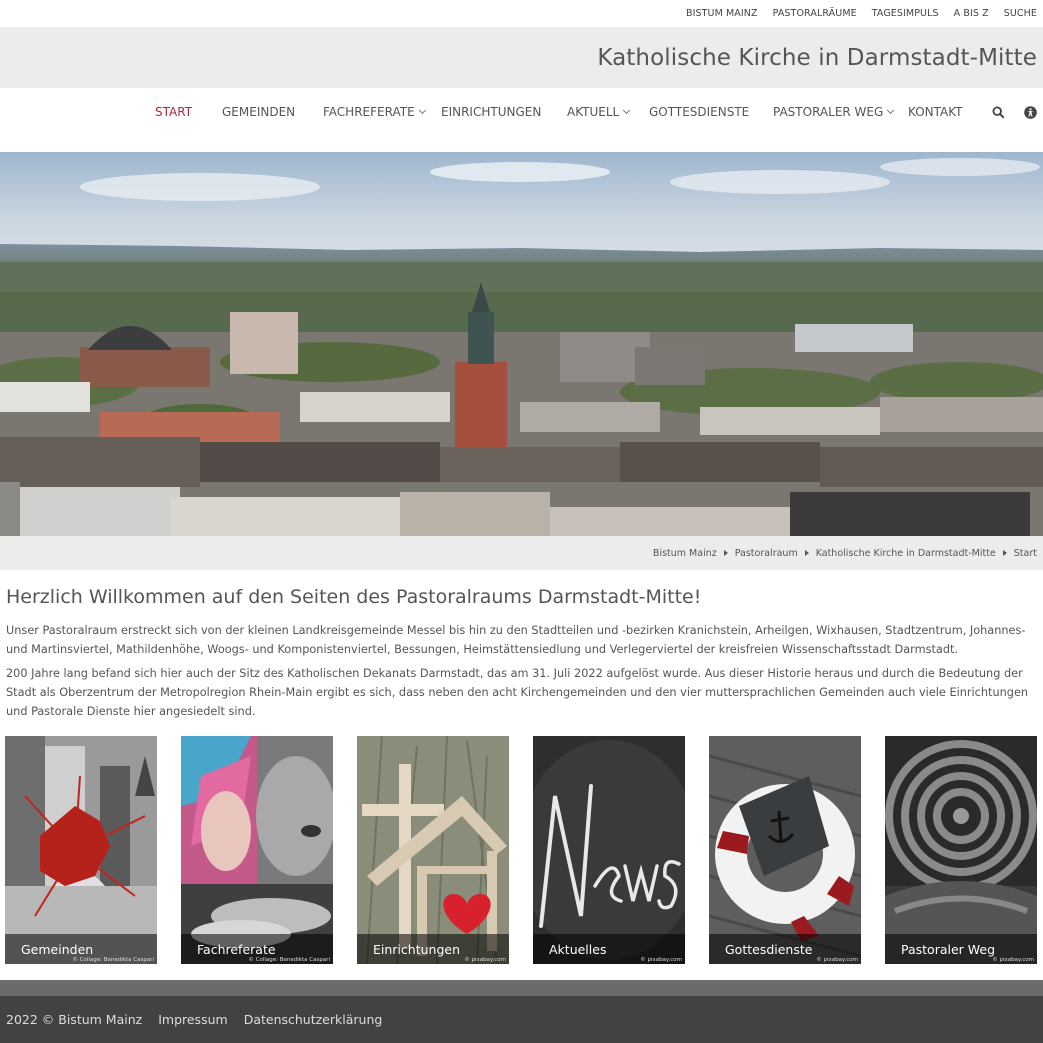 The height and width of the screenshot is (1043, 1043). Describe the element at coordinates (521, 988) in the screenshot. I see `footer-divider` at that location.